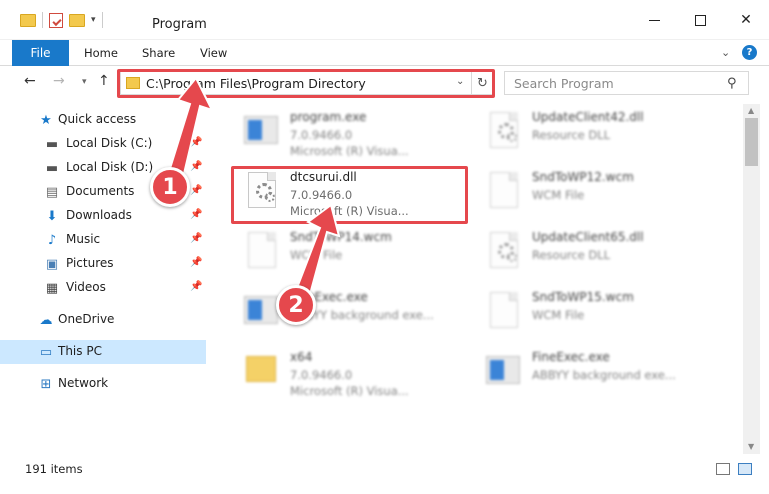  I want to click on forward-button: →, so click(59, 81).